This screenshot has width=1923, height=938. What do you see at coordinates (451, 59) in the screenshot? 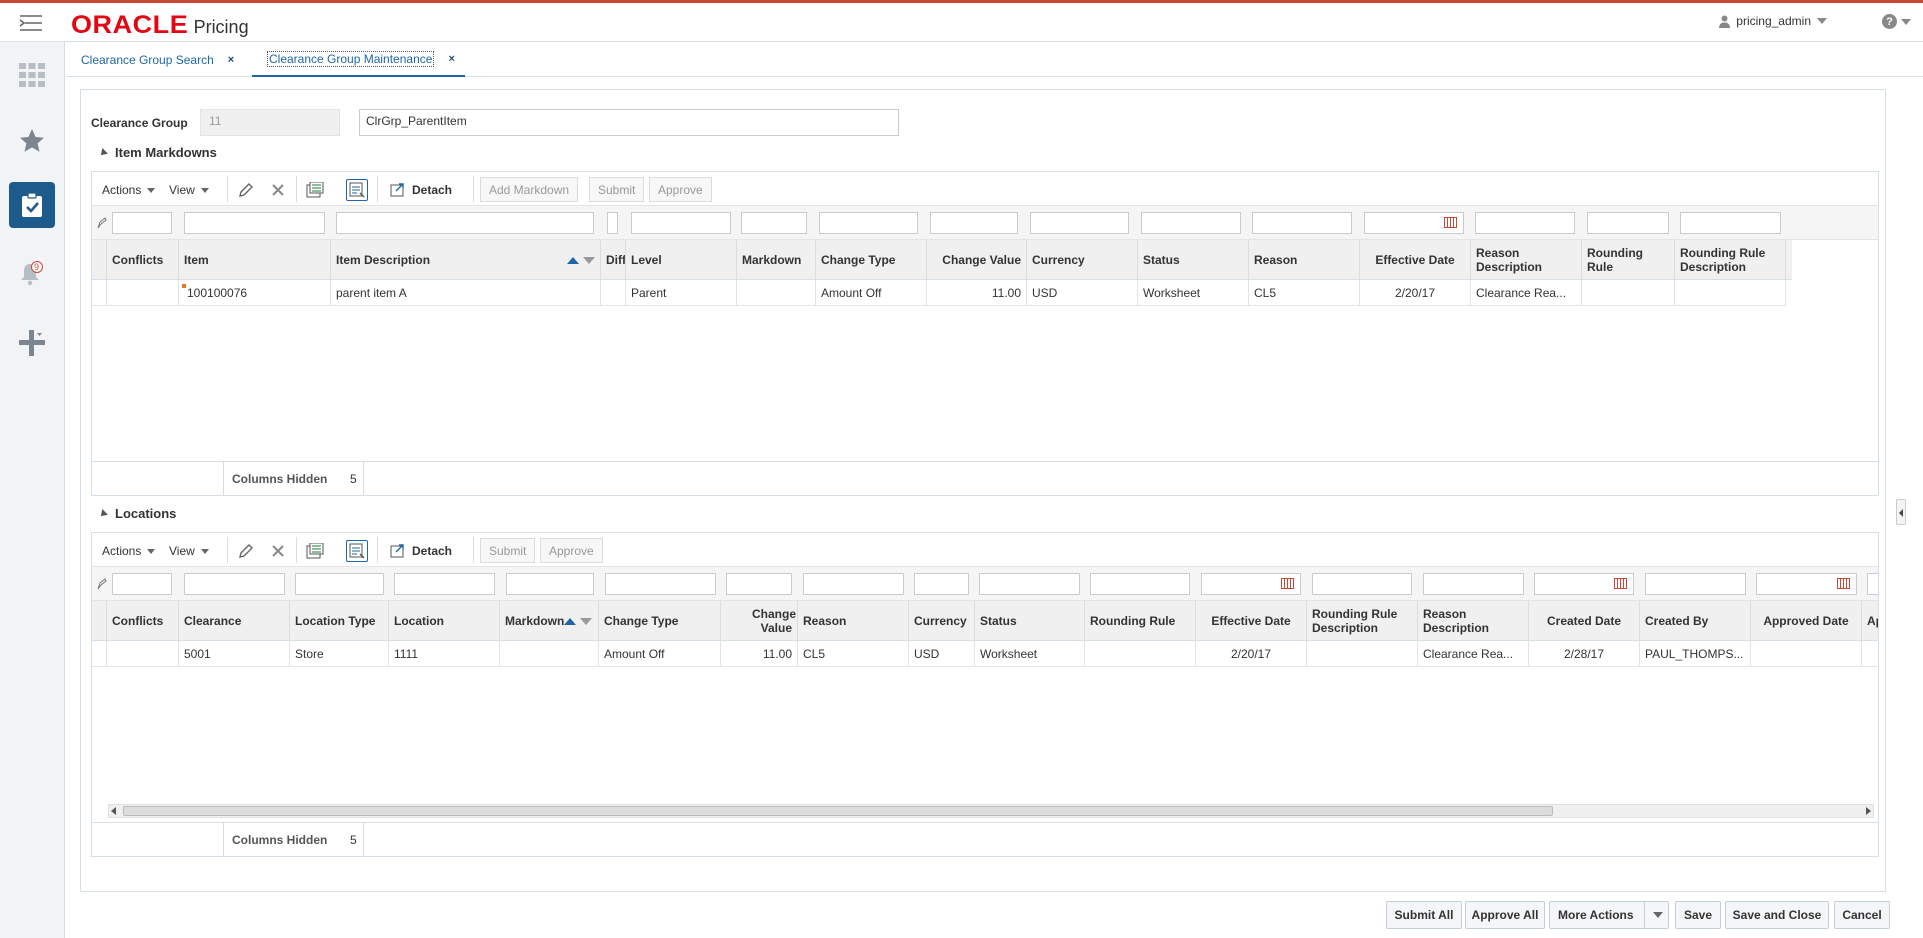
I see `close-icon: ×` at bounding box center [451, 59].